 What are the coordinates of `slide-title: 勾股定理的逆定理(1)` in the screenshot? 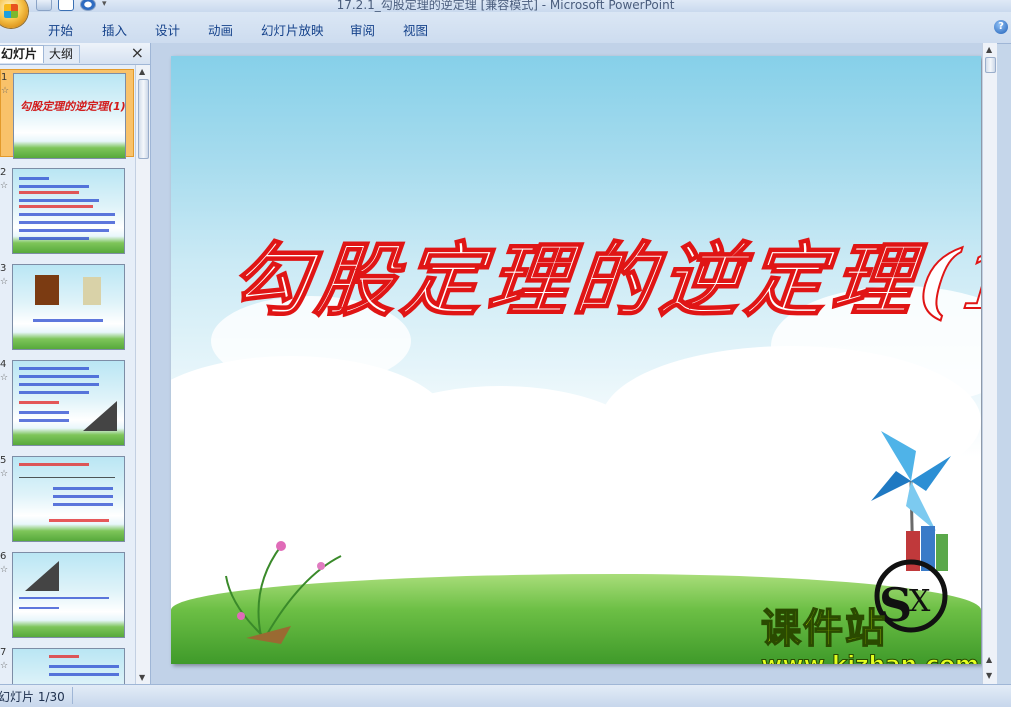 It's located at (602, 274).